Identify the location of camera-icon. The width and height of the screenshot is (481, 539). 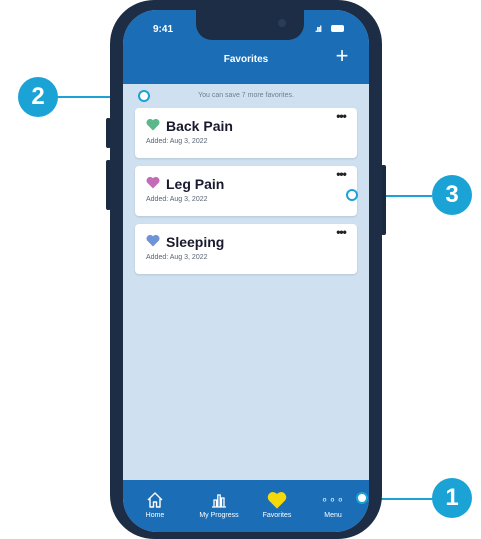
(282, 23).